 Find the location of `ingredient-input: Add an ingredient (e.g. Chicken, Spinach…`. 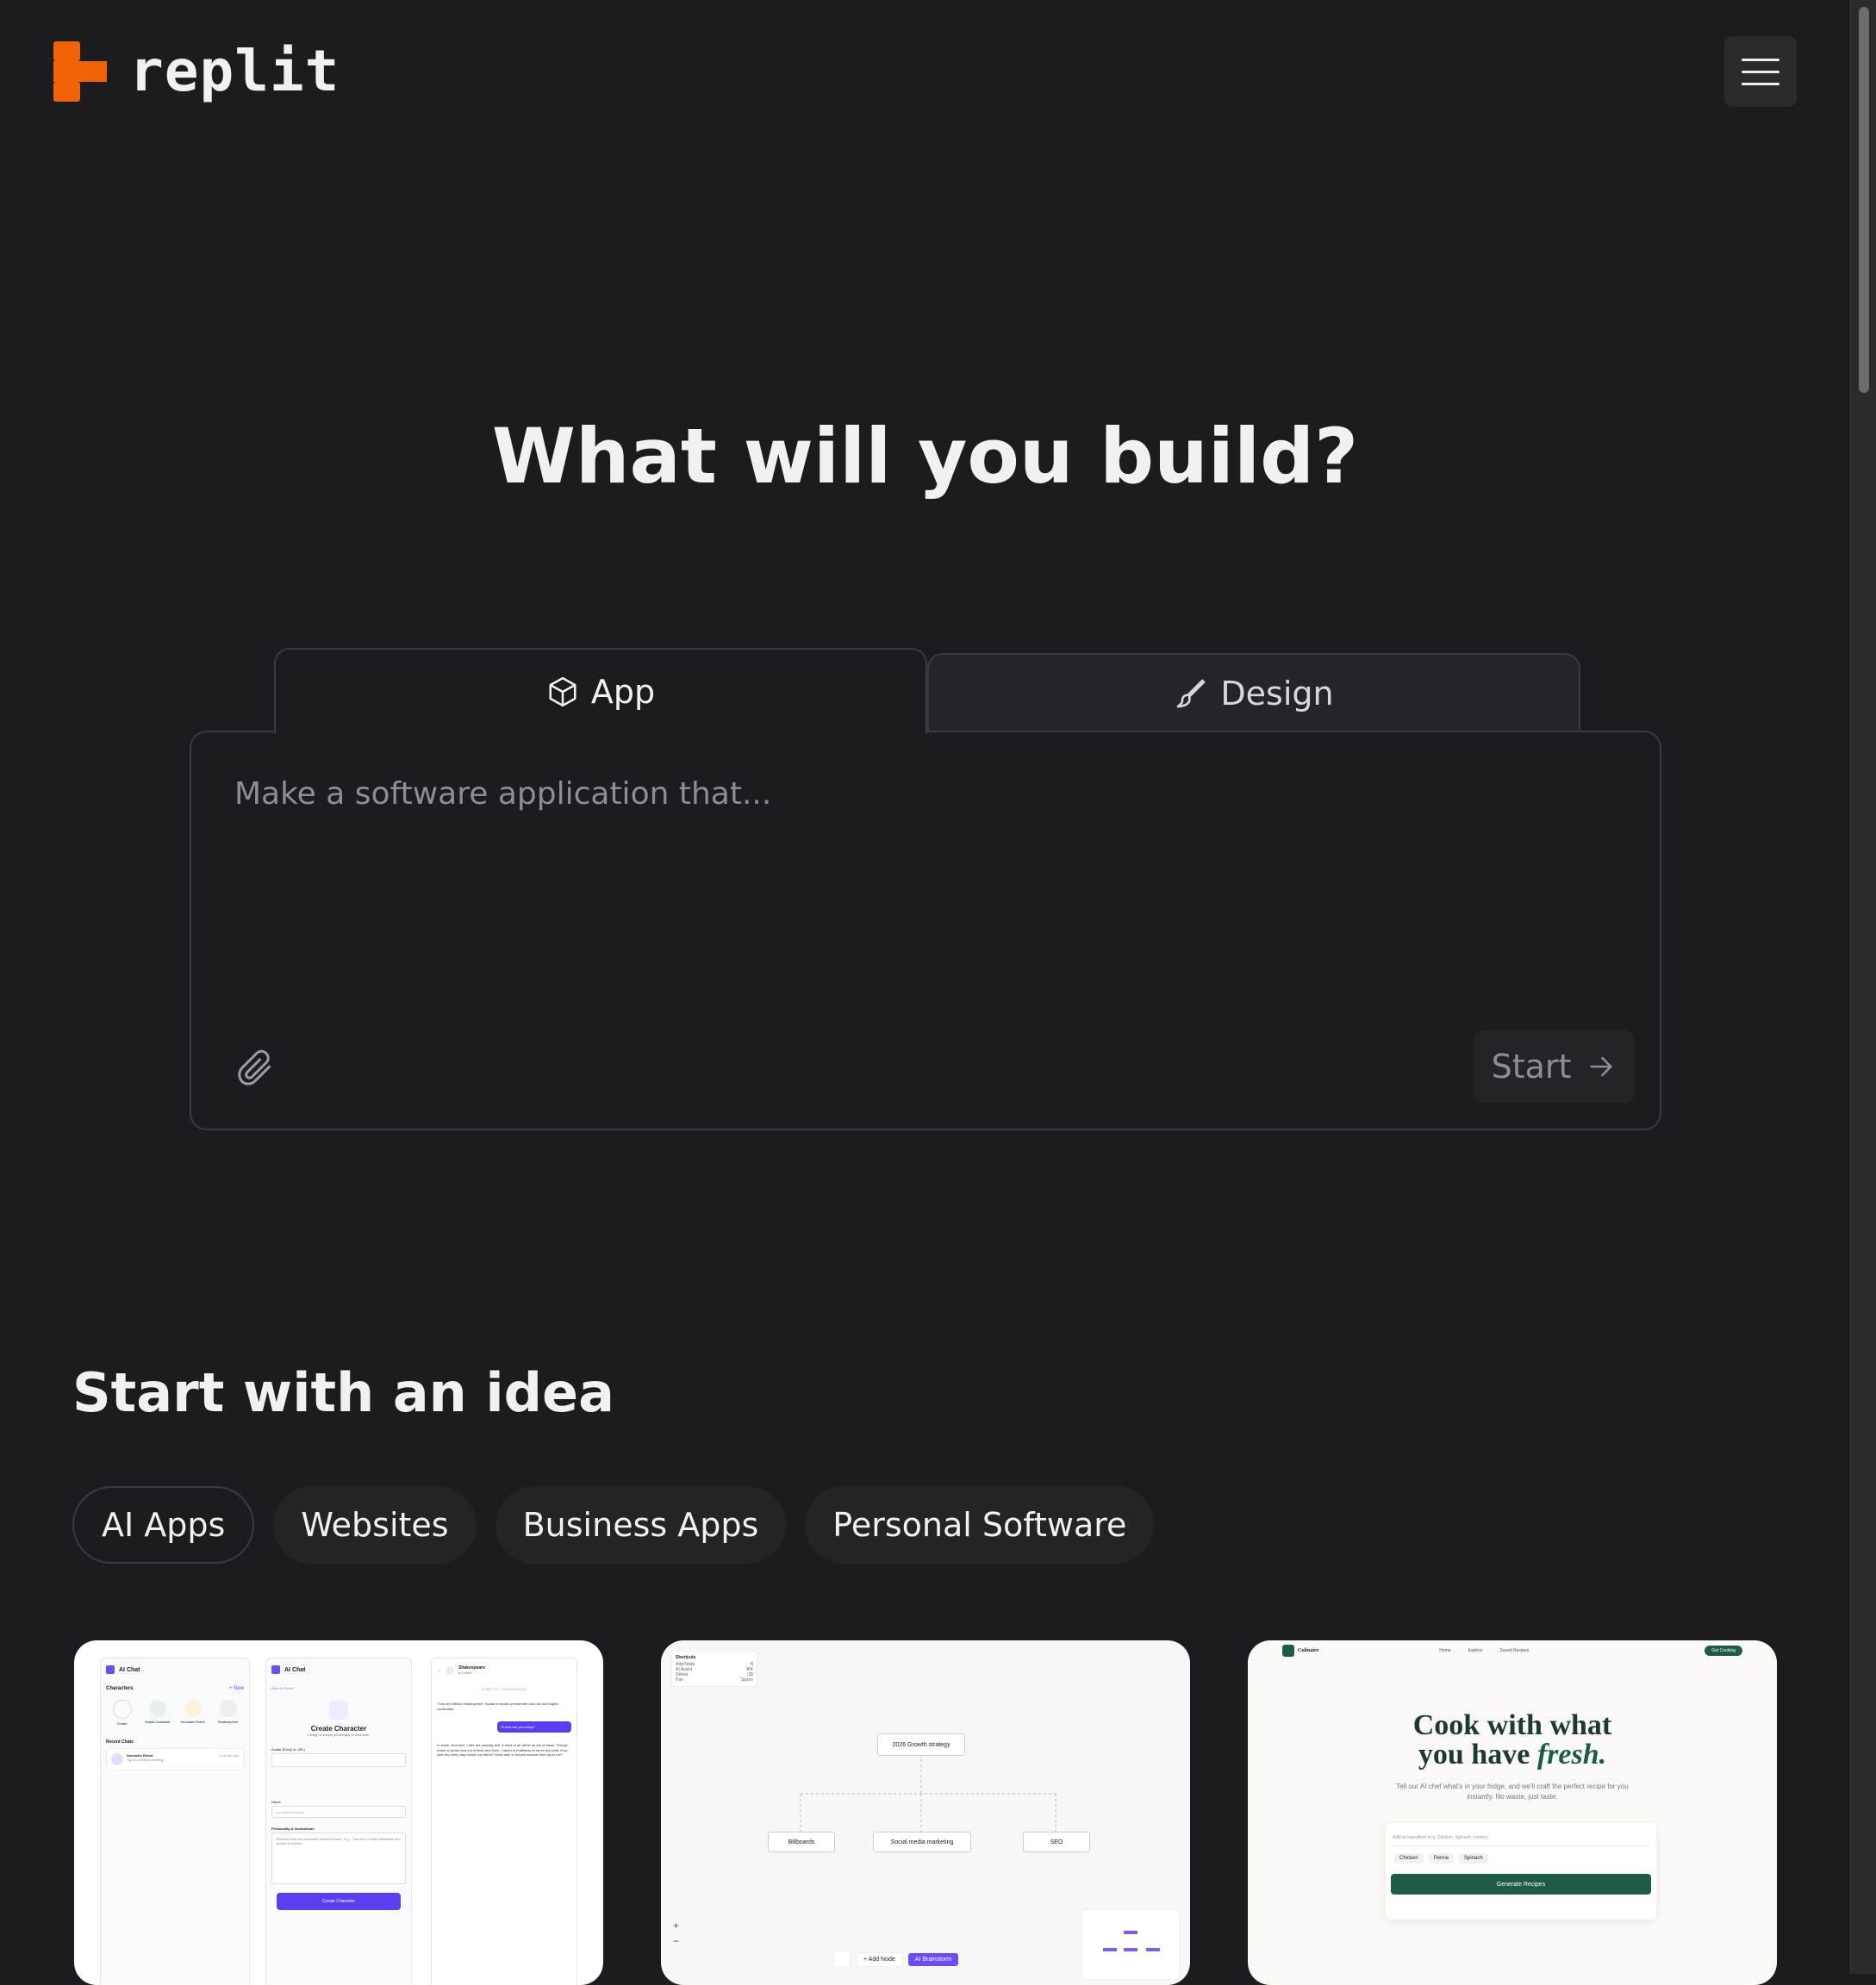

ingredient-input: Add an ingredient (e.g. Chicken, Spinach… is located at coordinates (1521, 1838).